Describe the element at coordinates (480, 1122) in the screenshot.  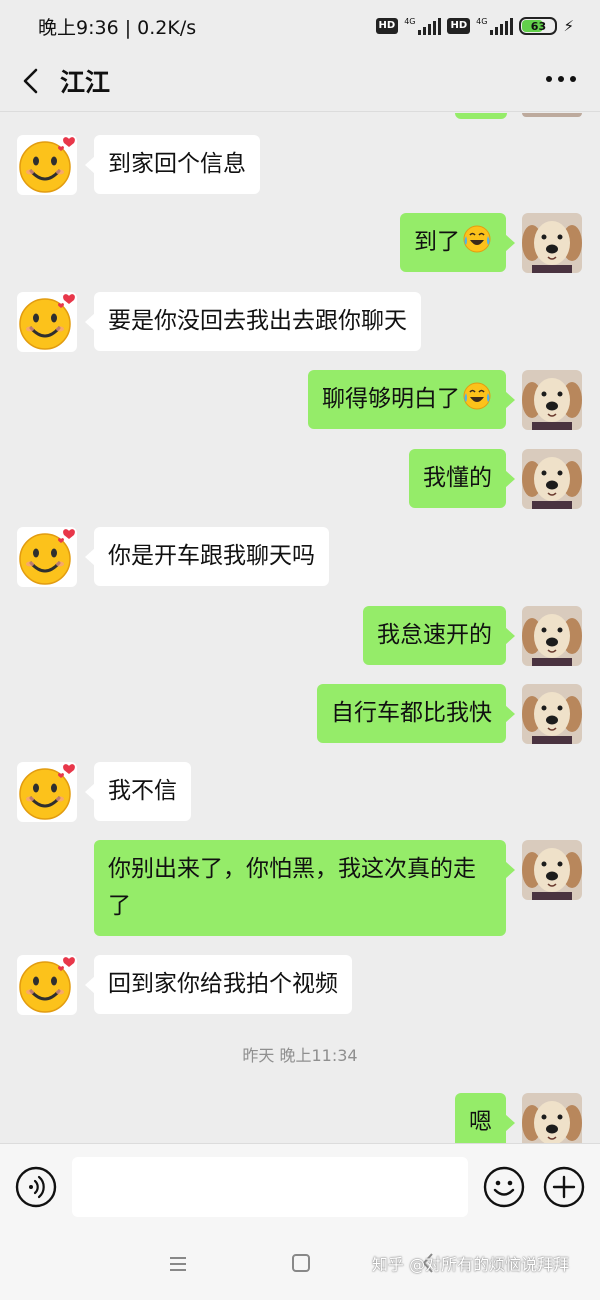
I see `message-text: 嗯` at that location.